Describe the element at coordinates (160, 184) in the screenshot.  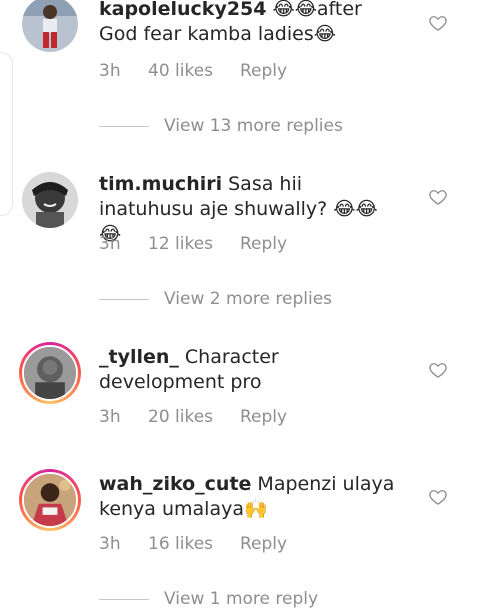
I see `comment-username: tim.muchiri` at that location.